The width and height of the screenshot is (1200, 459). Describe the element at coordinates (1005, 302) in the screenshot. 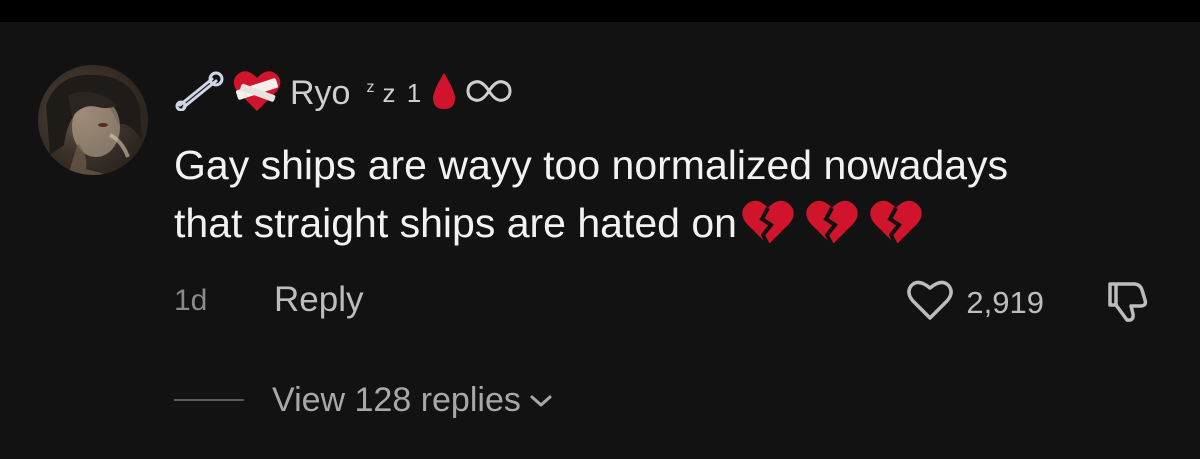

I see `like-count: 2,919` at that location.